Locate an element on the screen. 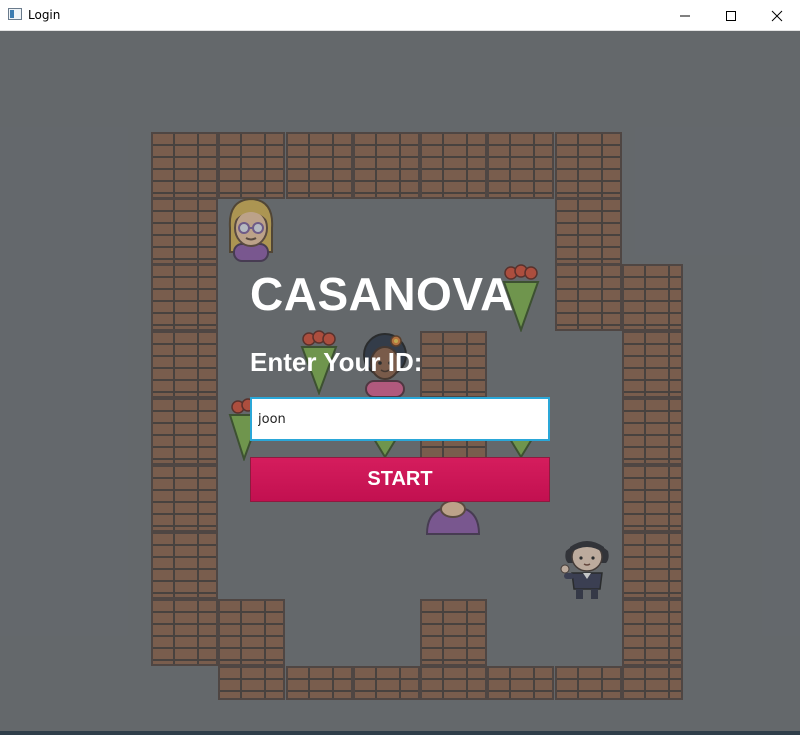 The image size is (800, 735). id-label: Enter Your ID: is located at coordinates (336, 362).